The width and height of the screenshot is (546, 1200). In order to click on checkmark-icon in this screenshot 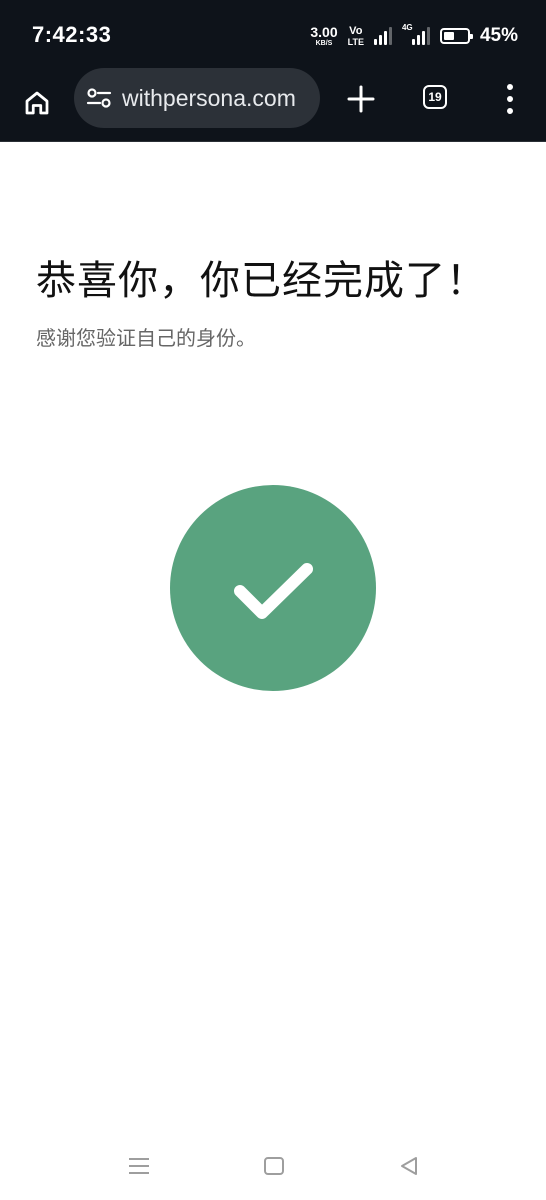, I will do `click(273, 591)`.